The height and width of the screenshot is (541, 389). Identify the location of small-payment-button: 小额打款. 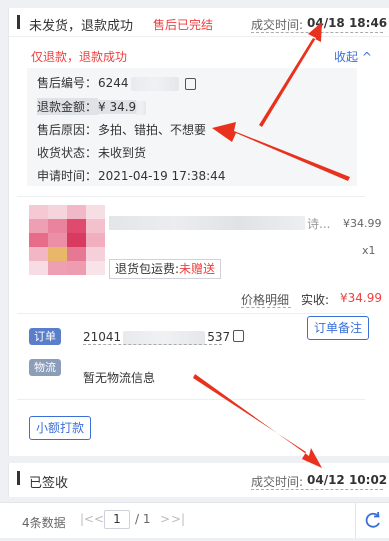
(60, 428).